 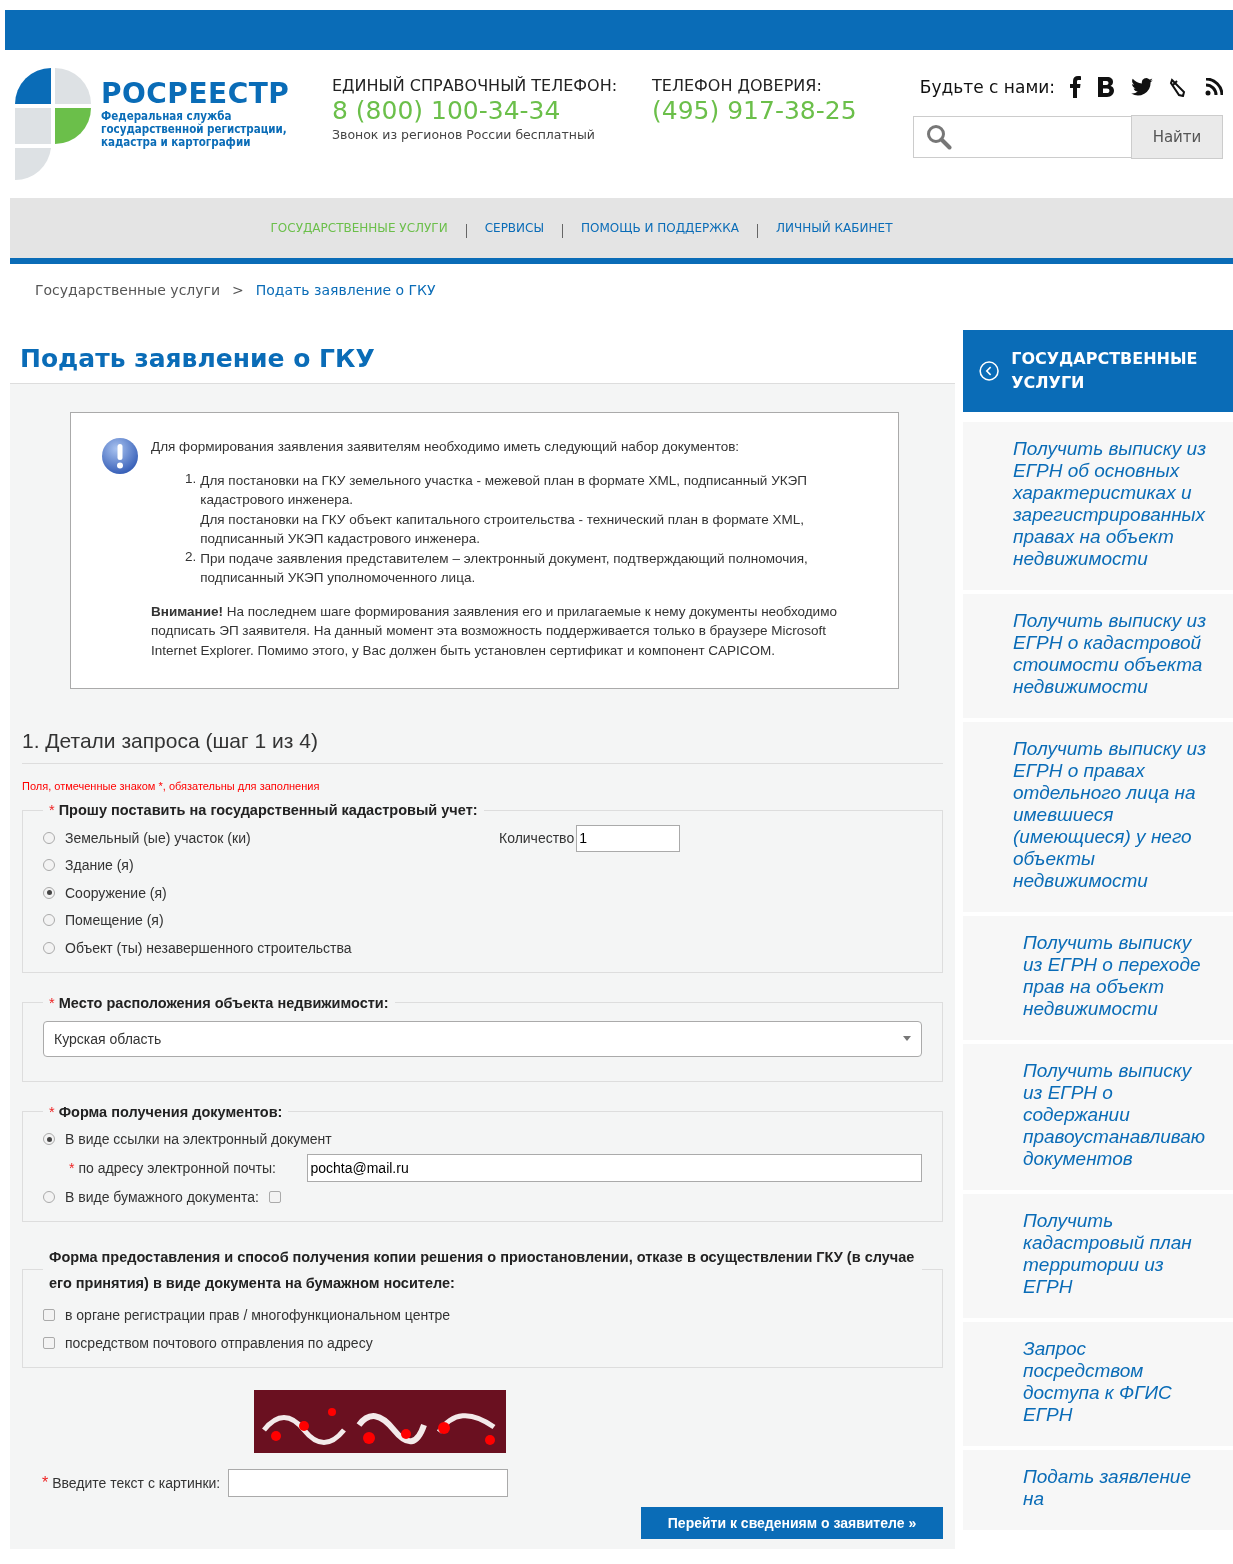 What do you see at coordinates (368, 1482) in the screenshot?
I see `captcha-field` at bounding box center [368, 1482].